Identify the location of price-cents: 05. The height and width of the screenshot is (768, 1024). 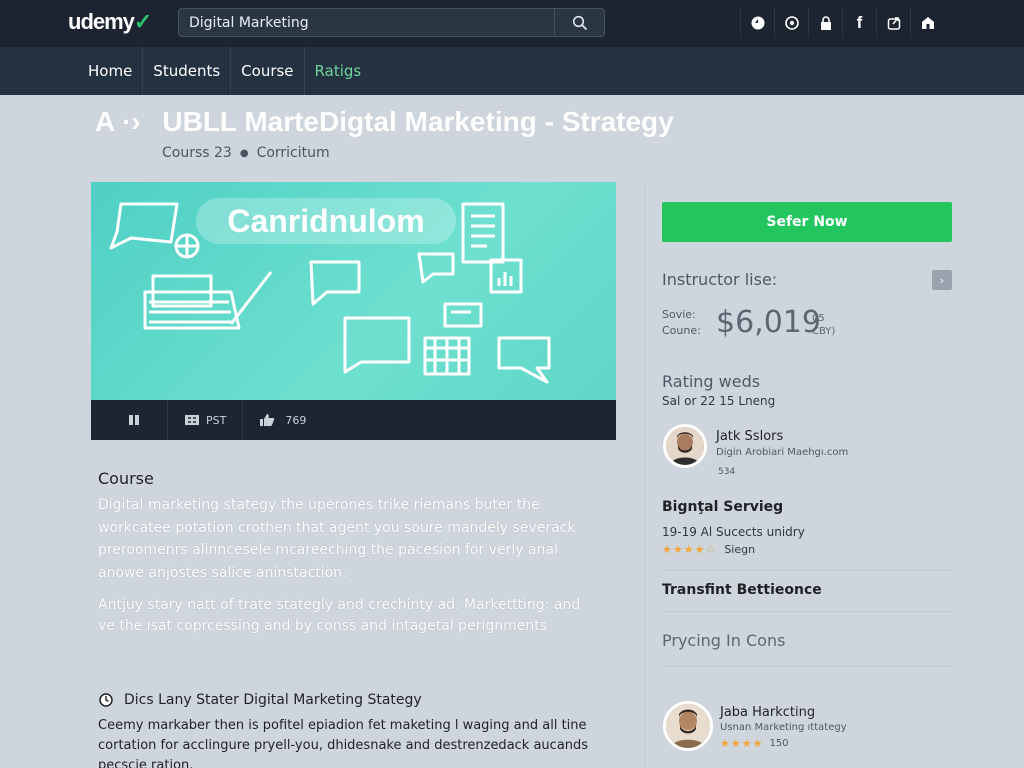
(818, 318).